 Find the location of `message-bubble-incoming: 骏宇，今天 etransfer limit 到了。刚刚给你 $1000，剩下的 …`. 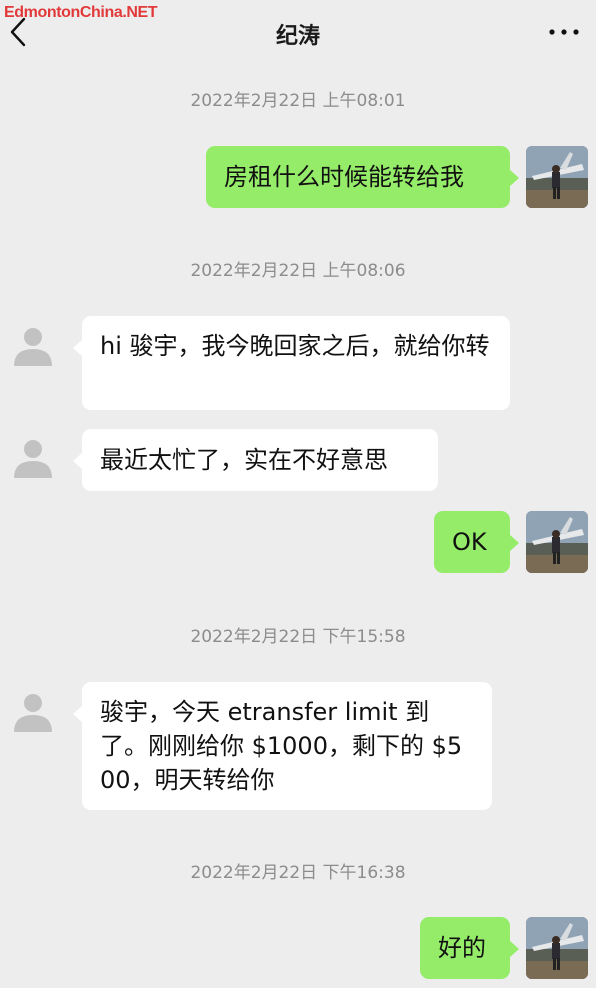

message-bubble-incoming: 骏宇，今天 etransfer limit 到了。刚刚给你 $1000，剩下的 … is located at coordinates (282, 746).